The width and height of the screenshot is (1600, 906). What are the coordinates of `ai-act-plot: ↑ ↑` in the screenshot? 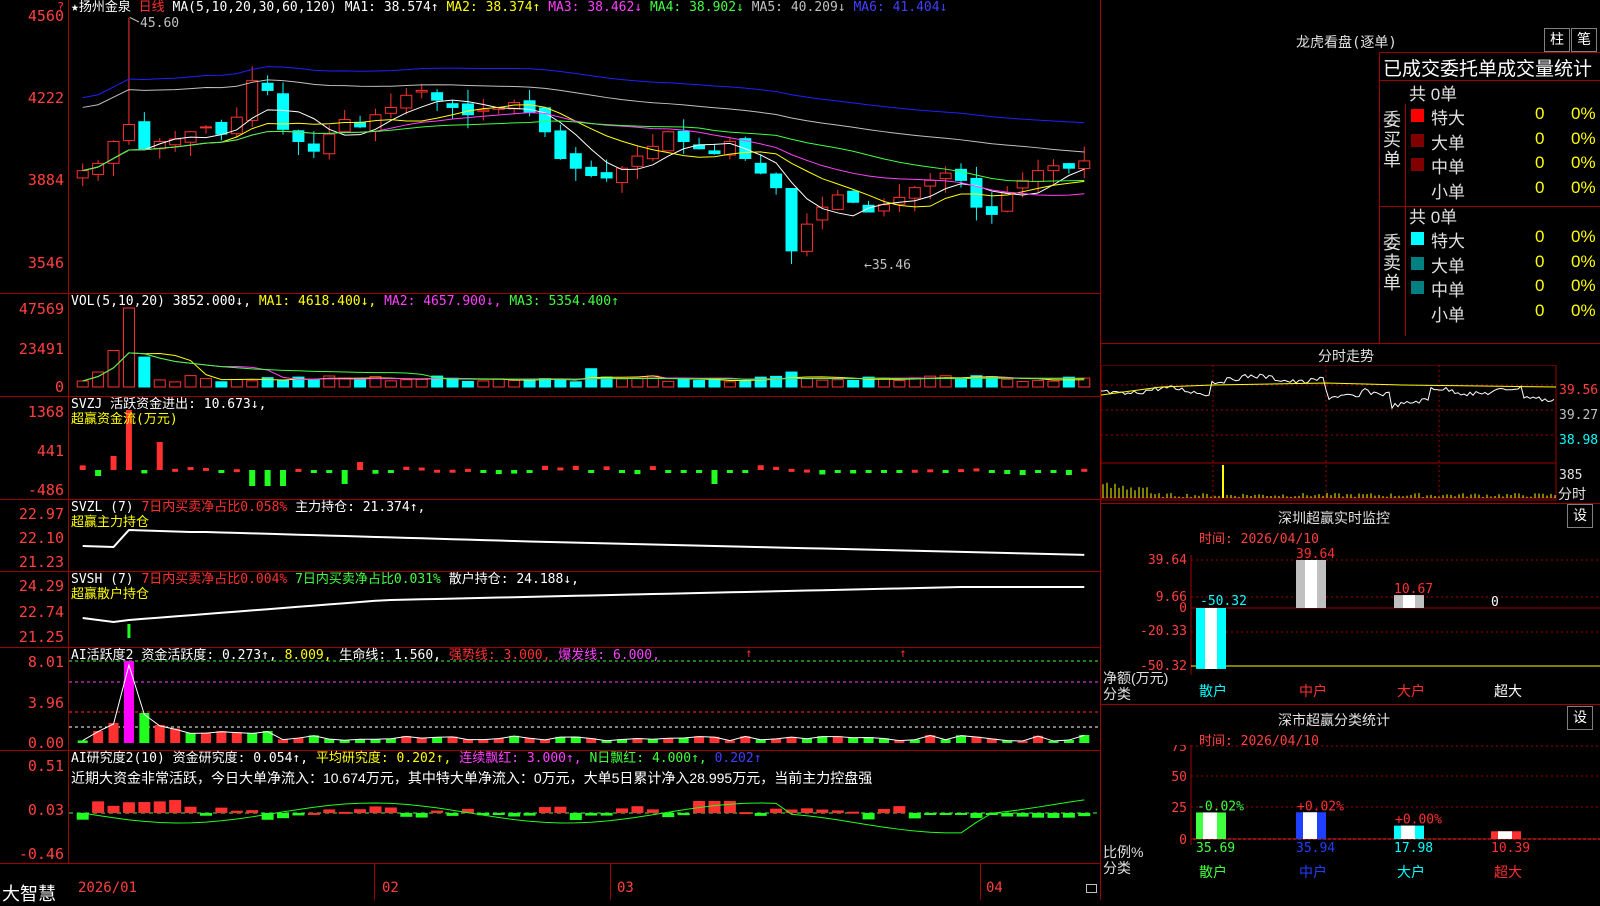 It's located at (584, 699).